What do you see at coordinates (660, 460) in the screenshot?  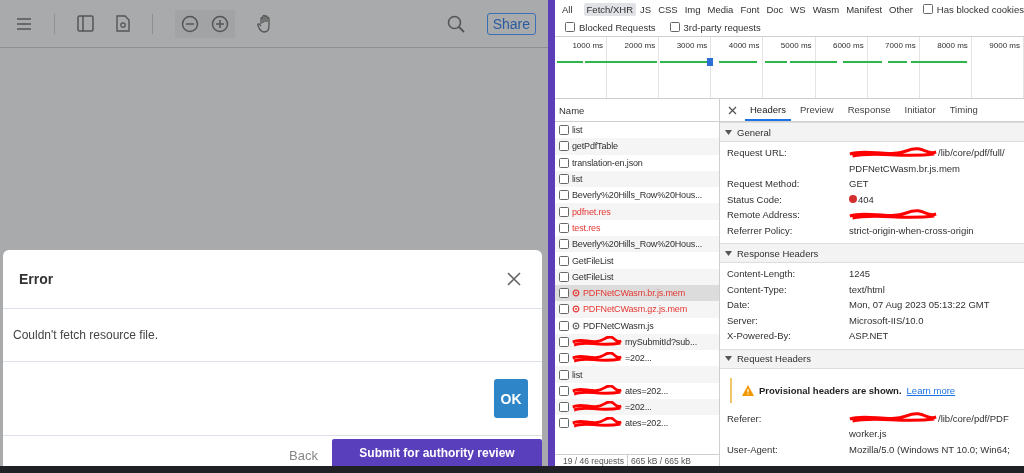 I see `transfer-size: 665 kB / 665 kB` at bounding box center [660, 460].